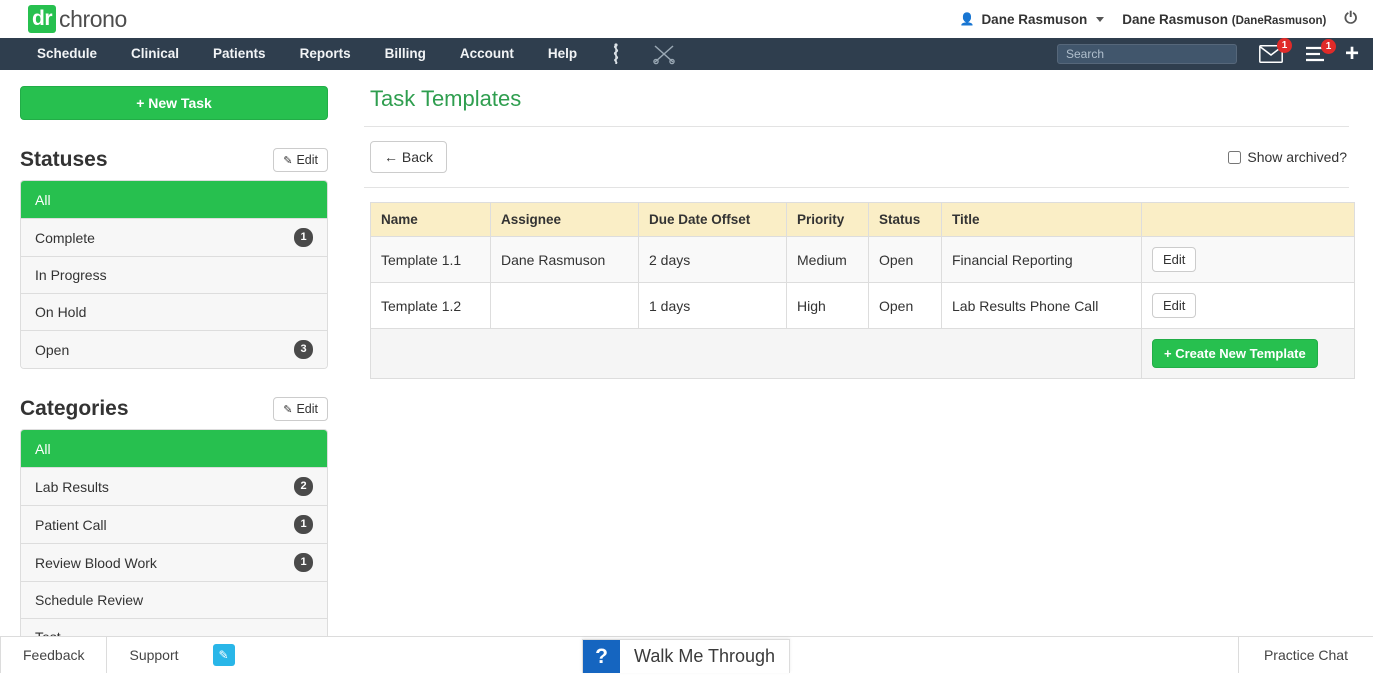 The height and width of the screenshot is (680, 1373). What do you see at coordinates (1248, 219) in the screenshot?
I see `column-header-actions` at bounding box center [1248, 219].